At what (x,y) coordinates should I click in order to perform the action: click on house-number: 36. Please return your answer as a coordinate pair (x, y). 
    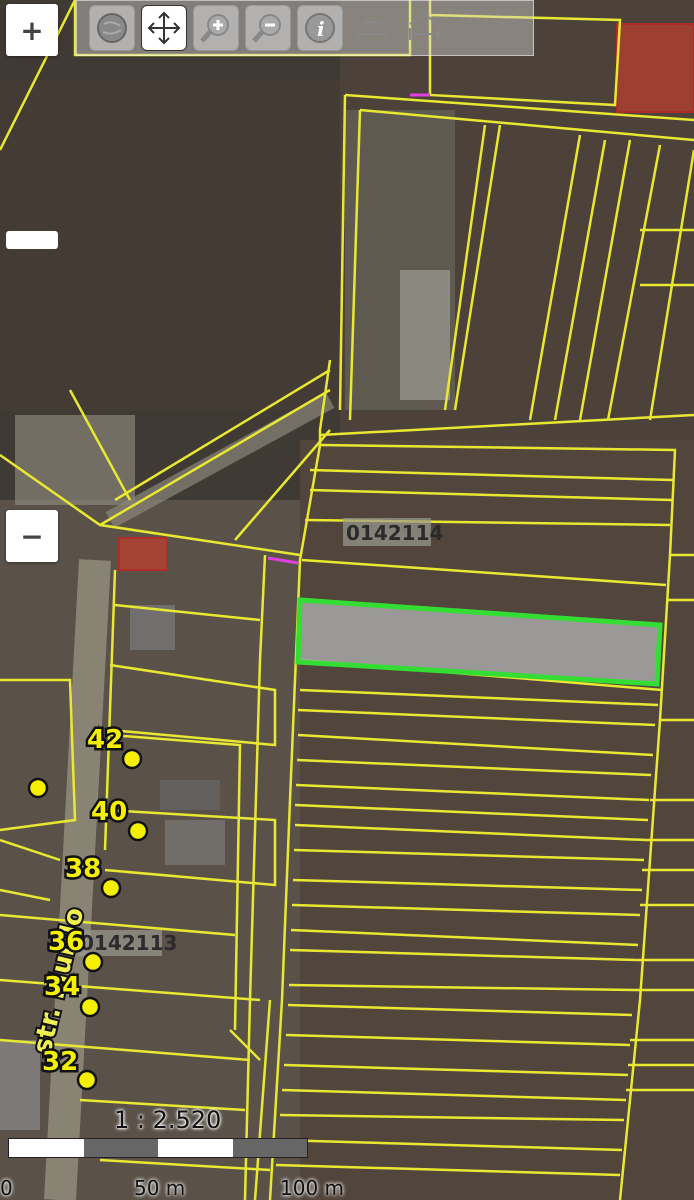
    Looking at the image, I should click on (66, 942).